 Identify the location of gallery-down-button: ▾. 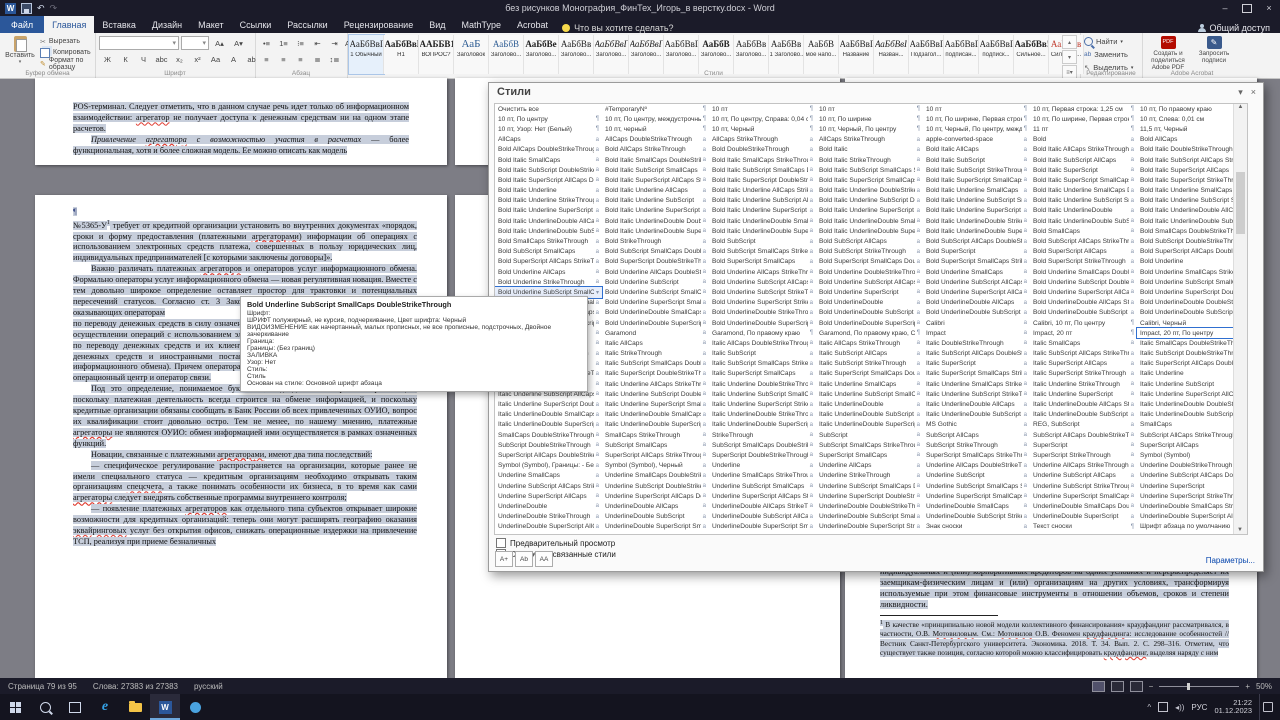
(1069, 57).